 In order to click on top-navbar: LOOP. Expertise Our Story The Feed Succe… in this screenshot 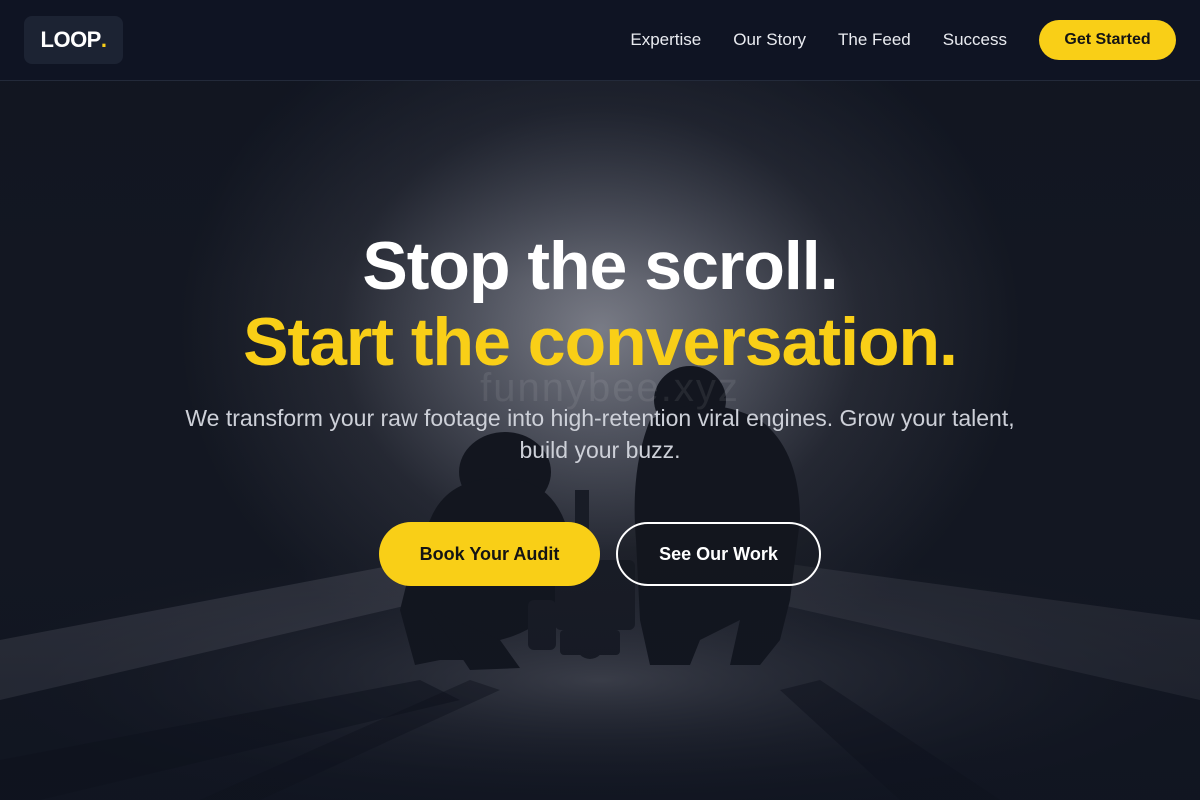, I will do `click(600, 40)`.